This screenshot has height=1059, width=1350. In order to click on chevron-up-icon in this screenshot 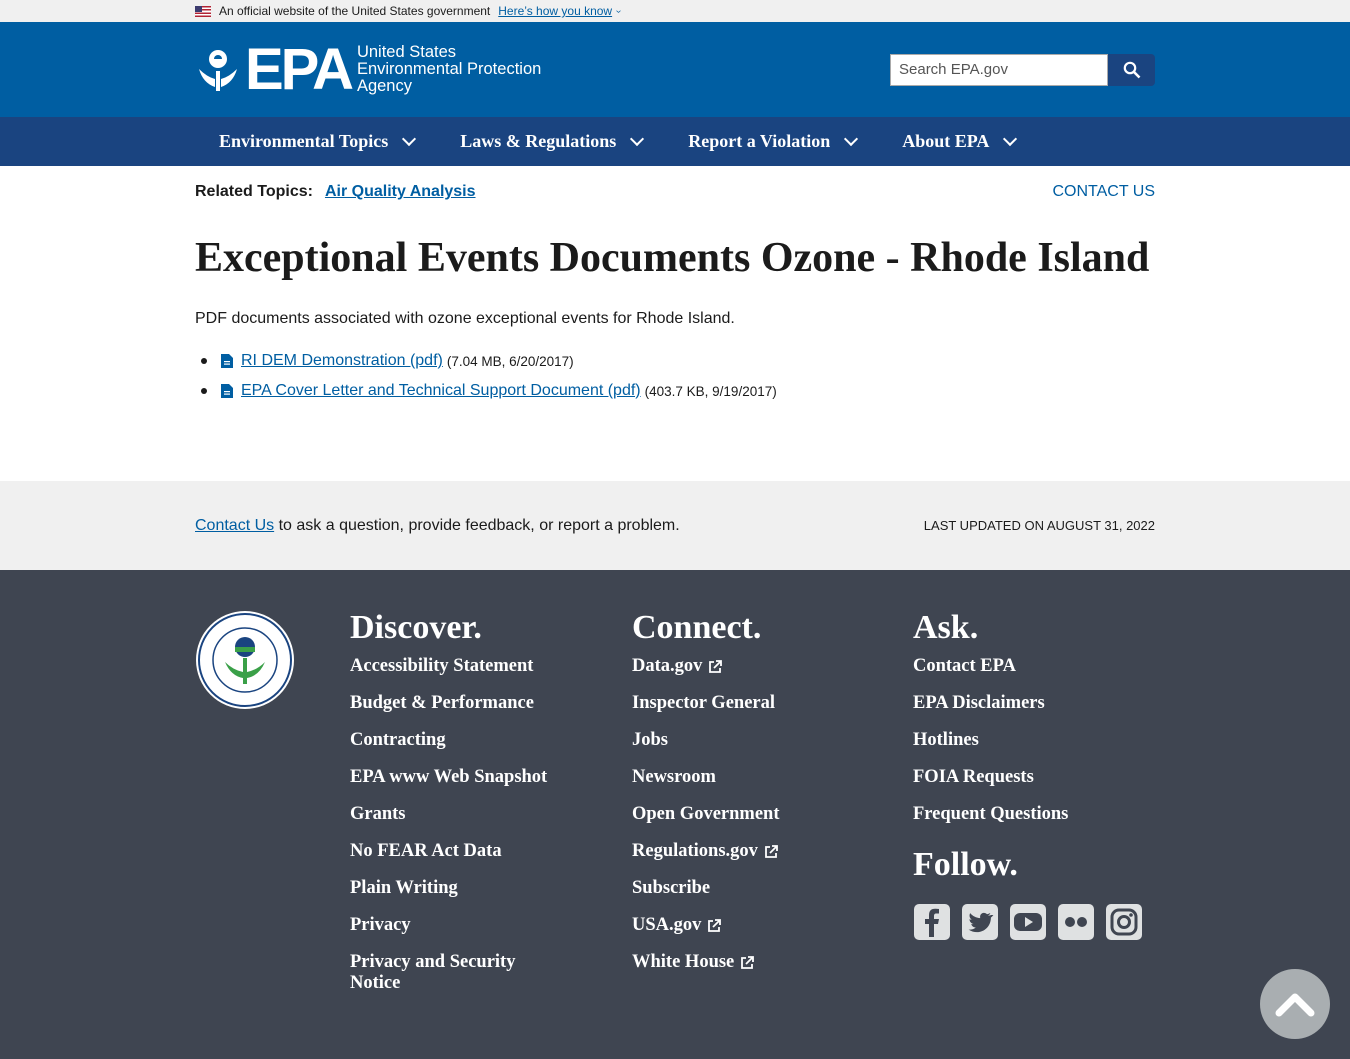, I will do `click(1295, 1005)`.